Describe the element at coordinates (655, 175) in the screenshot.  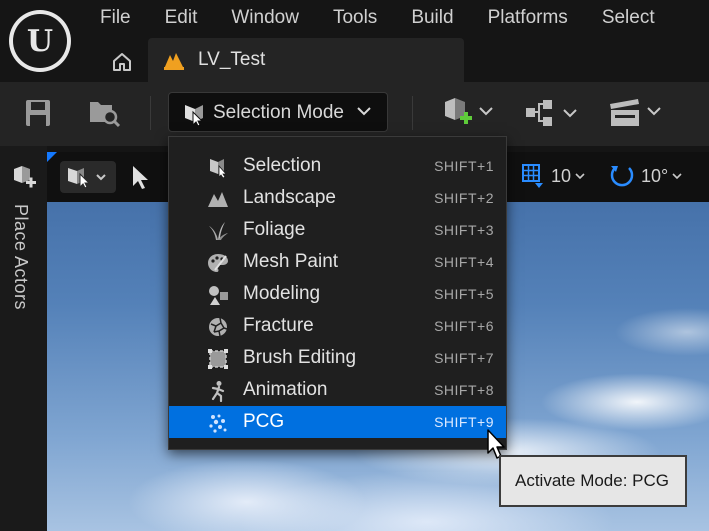
I see `rotation-snap-value: 10°` at that location.